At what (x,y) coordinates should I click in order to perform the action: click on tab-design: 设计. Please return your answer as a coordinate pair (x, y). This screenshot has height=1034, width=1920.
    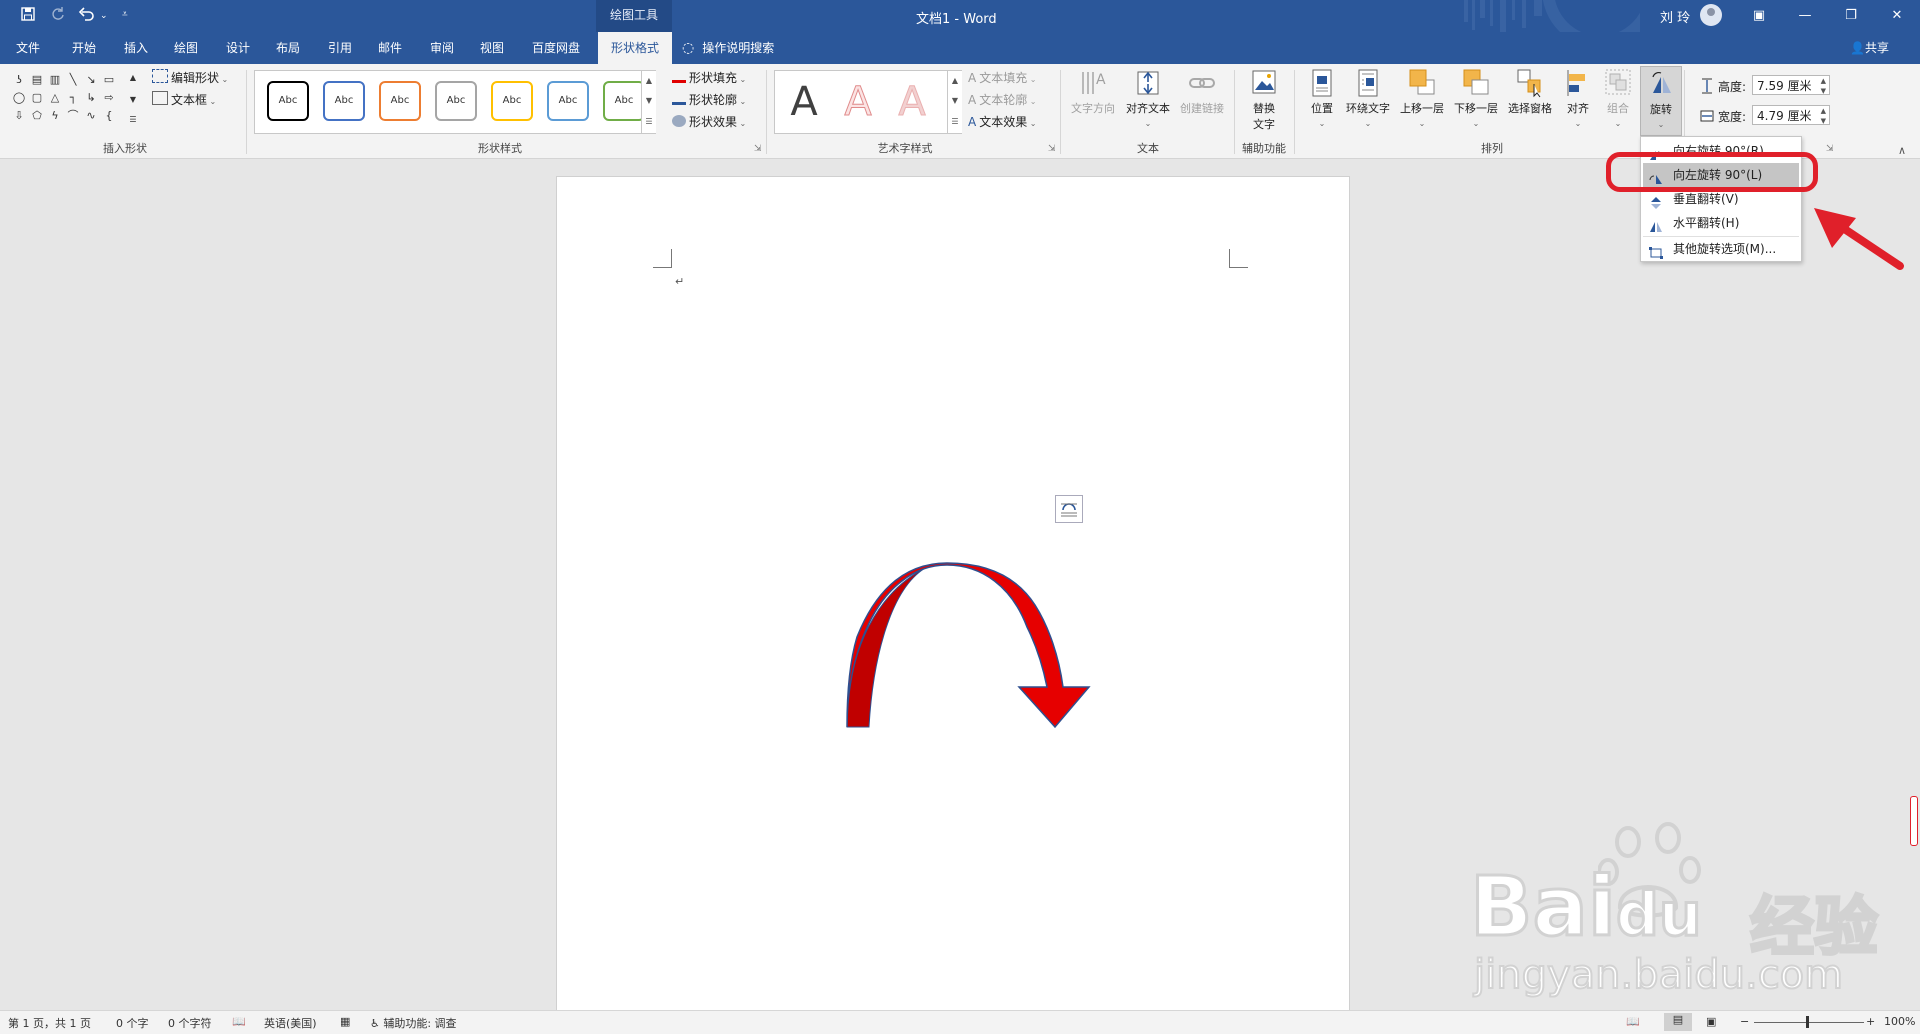
    Looking at the image, I should click on (238, 48).